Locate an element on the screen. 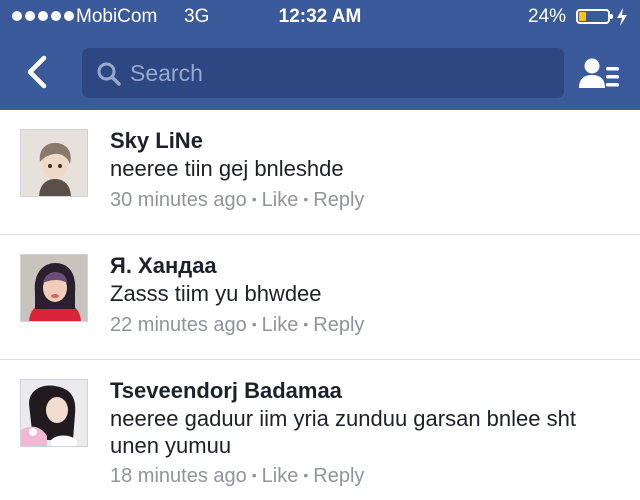 This screenshot has width=640, height=500. comment-meta: 18 minutes ago • Like • Reply is located at coordinates (237, 476).